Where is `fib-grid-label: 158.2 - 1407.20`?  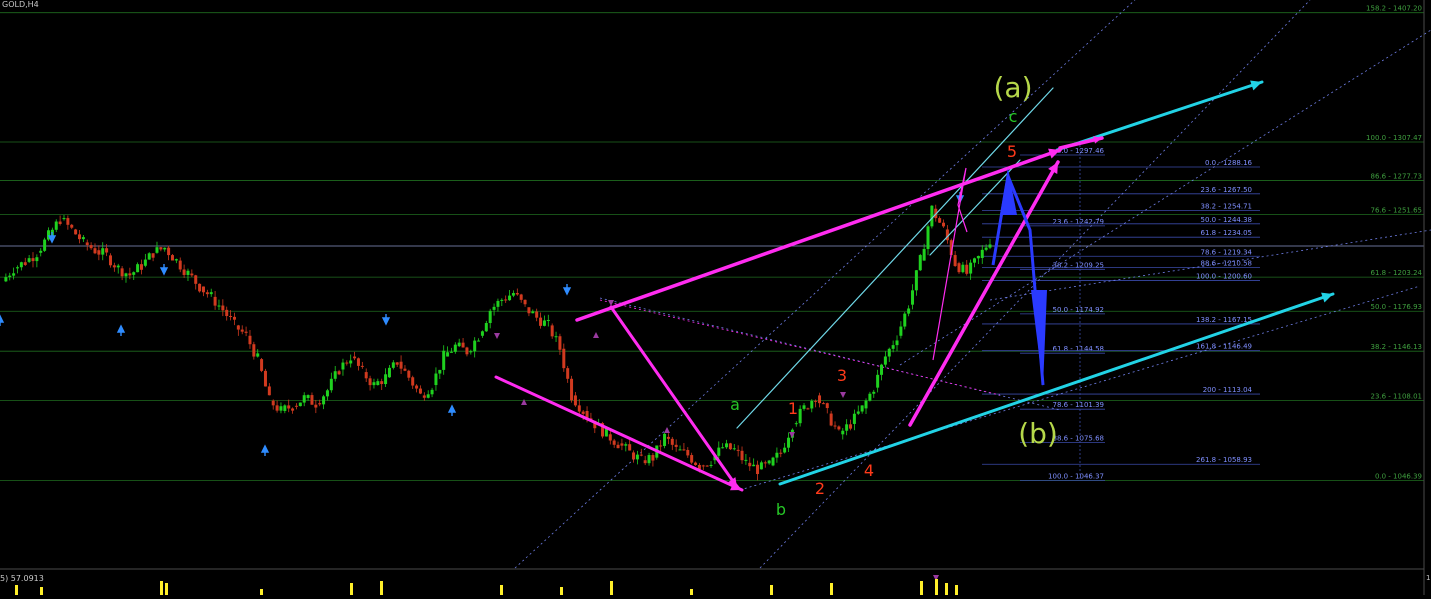
fib-grid-label: 158.2 - 1407.20 is located at coordinates (1394, 9).